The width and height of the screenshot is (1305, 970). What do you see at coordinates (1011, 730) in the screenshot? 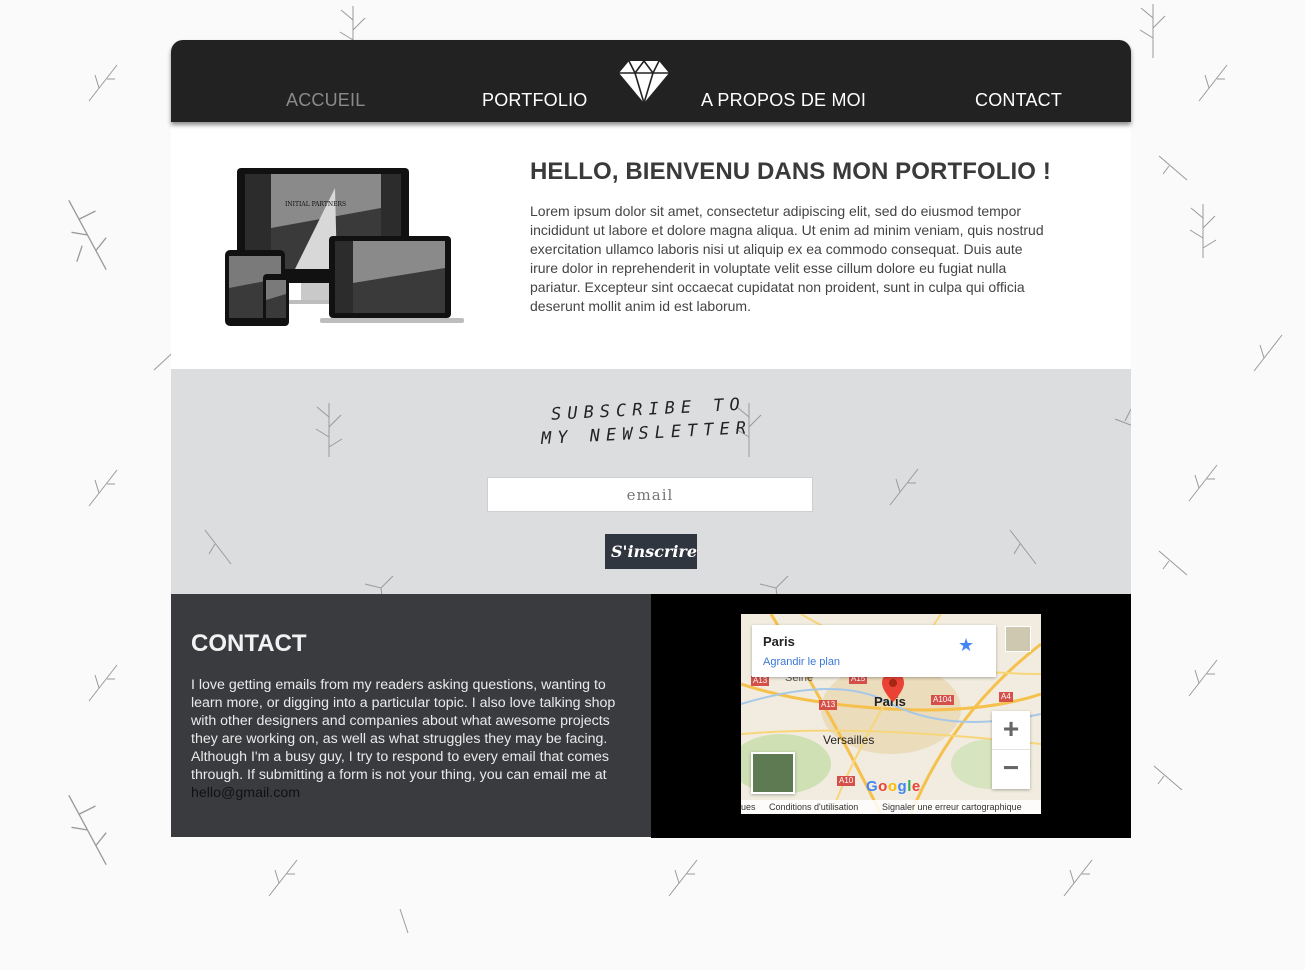
I see `zoom-in-button: +` at bounding box center [1011, 730].